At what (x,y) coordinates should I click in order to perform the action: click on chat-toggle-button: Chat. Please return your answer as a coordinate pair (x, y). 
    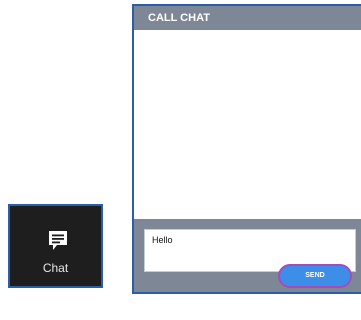
    Looking at the image, I should click on (55, 246).